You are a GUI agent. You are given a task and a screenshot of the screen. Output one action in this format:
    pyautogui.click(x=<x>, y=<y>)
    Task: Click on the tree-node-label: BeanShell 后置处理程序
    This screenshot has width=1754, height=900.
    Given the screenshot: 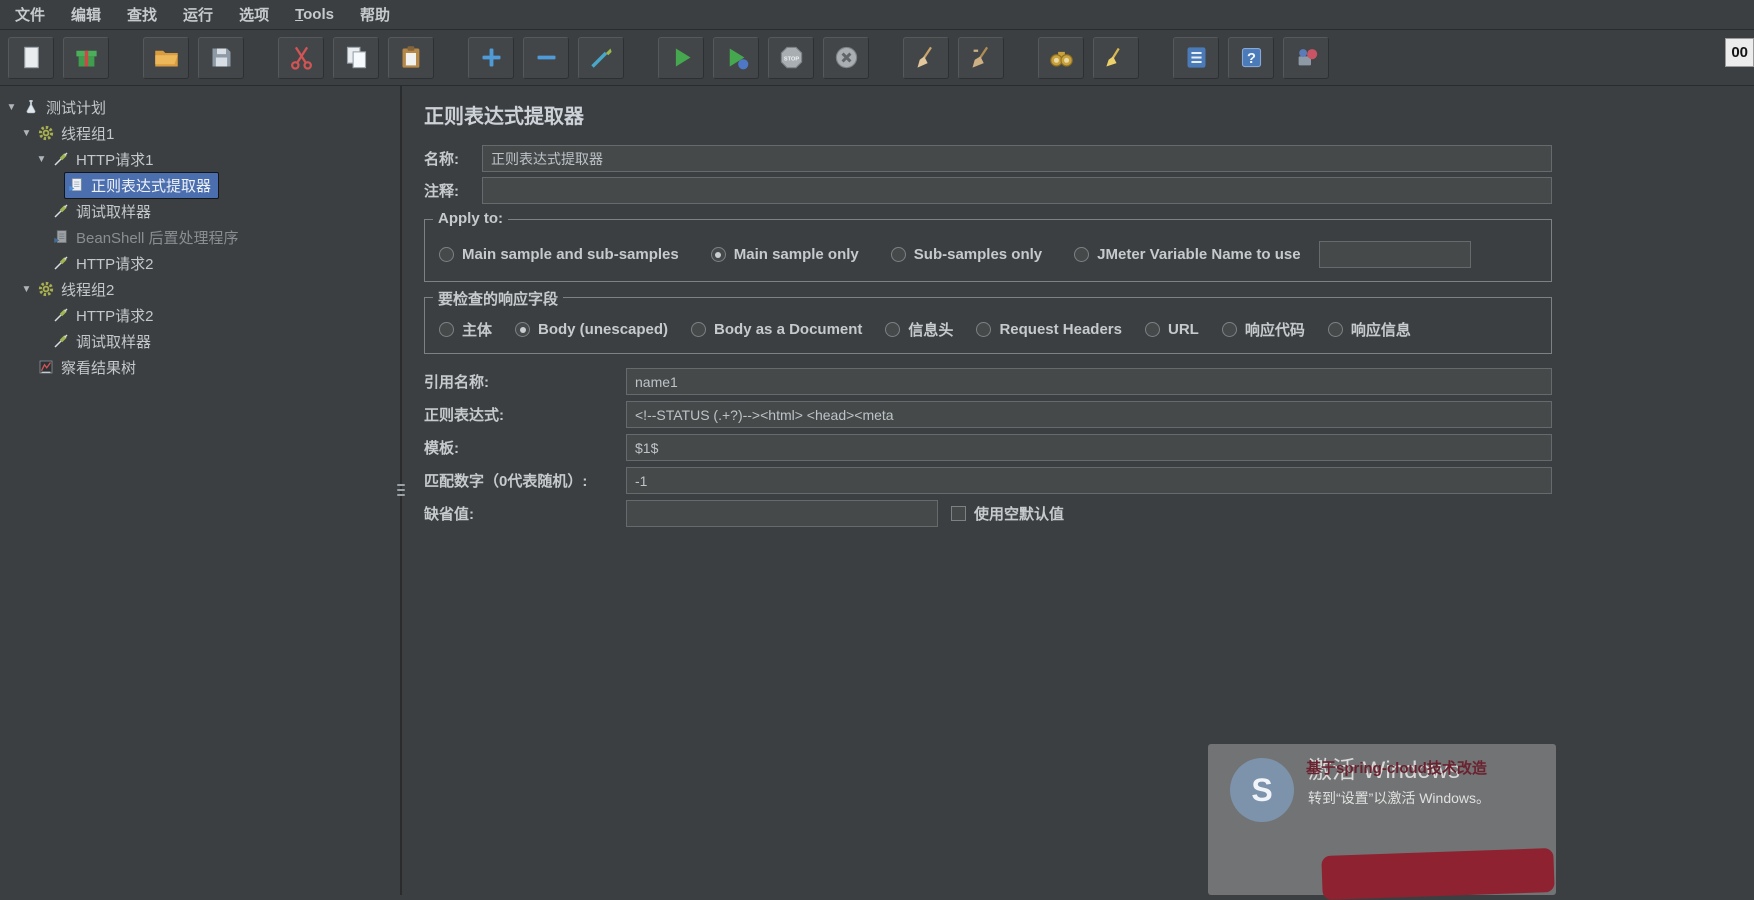 What is the action you would take?
    pyautogui.click(x=157, y=238)
    